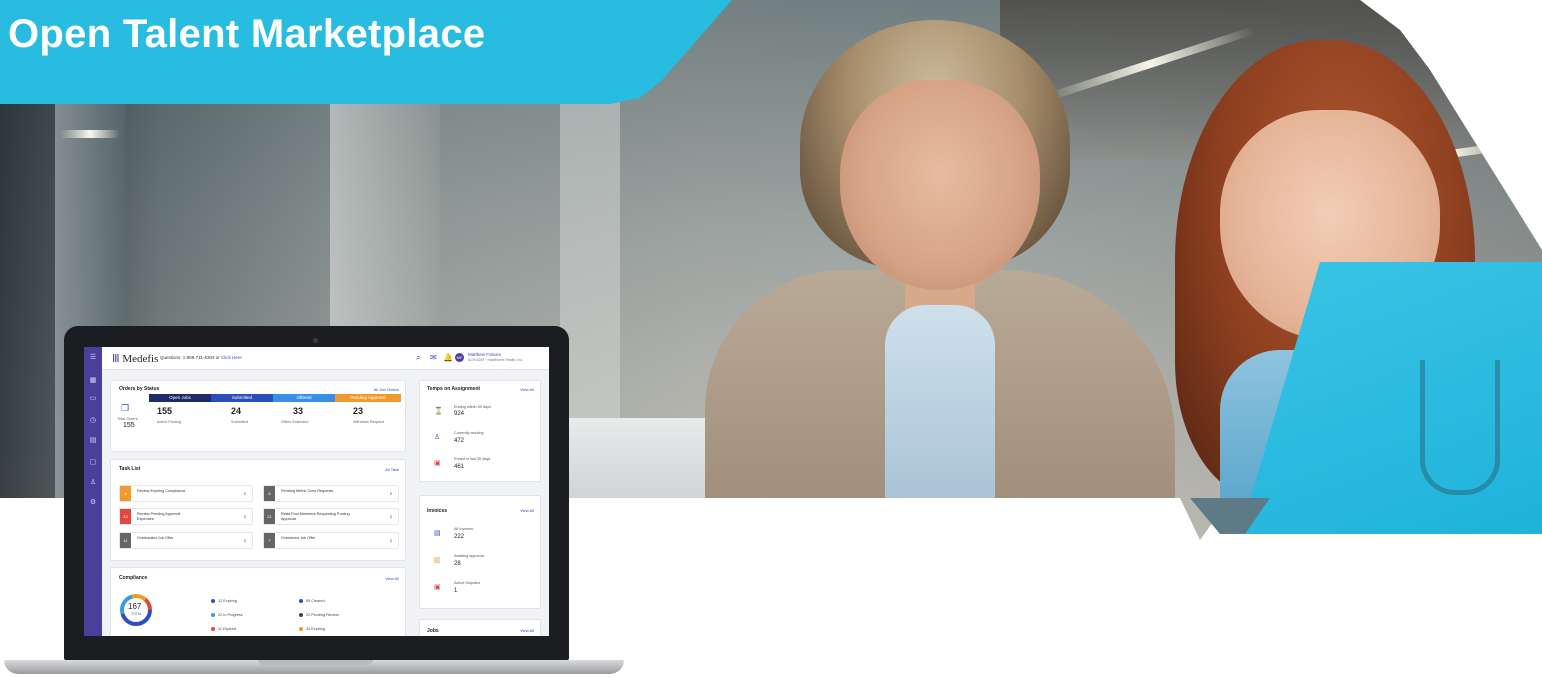 This screenshot has height=677, width=1542. I want to click on task-label: Overhauled Job Offer, so click(155, 538).